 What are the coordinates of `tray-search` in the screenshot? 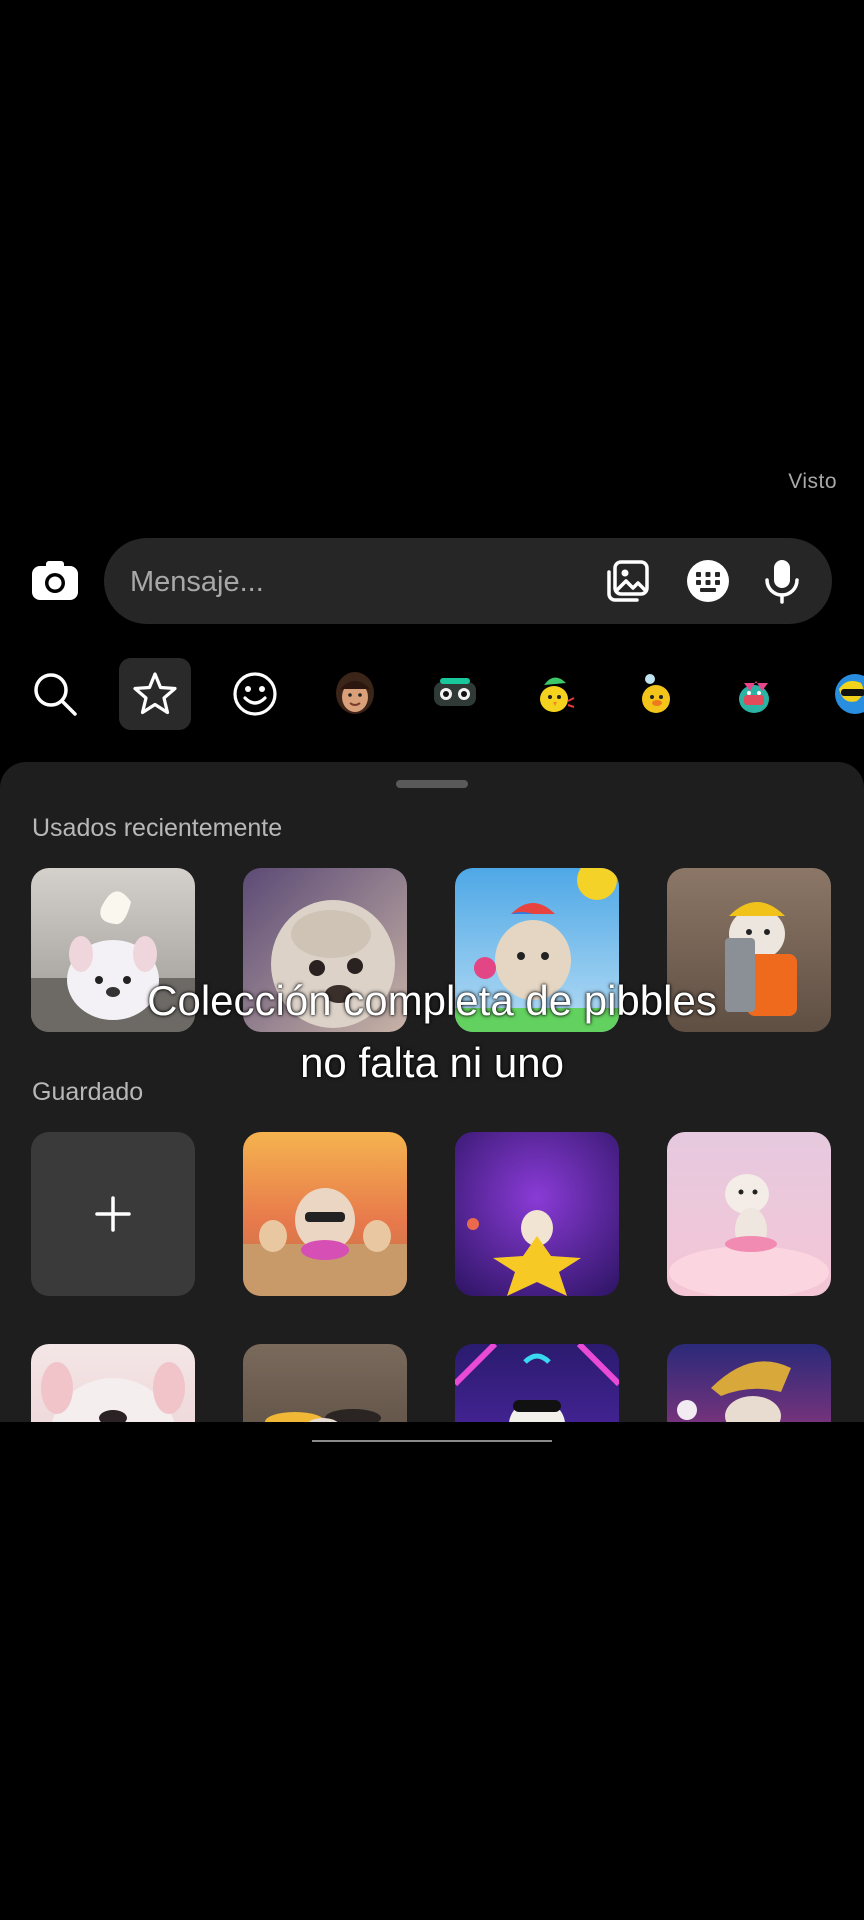 It's located at (55, 694).